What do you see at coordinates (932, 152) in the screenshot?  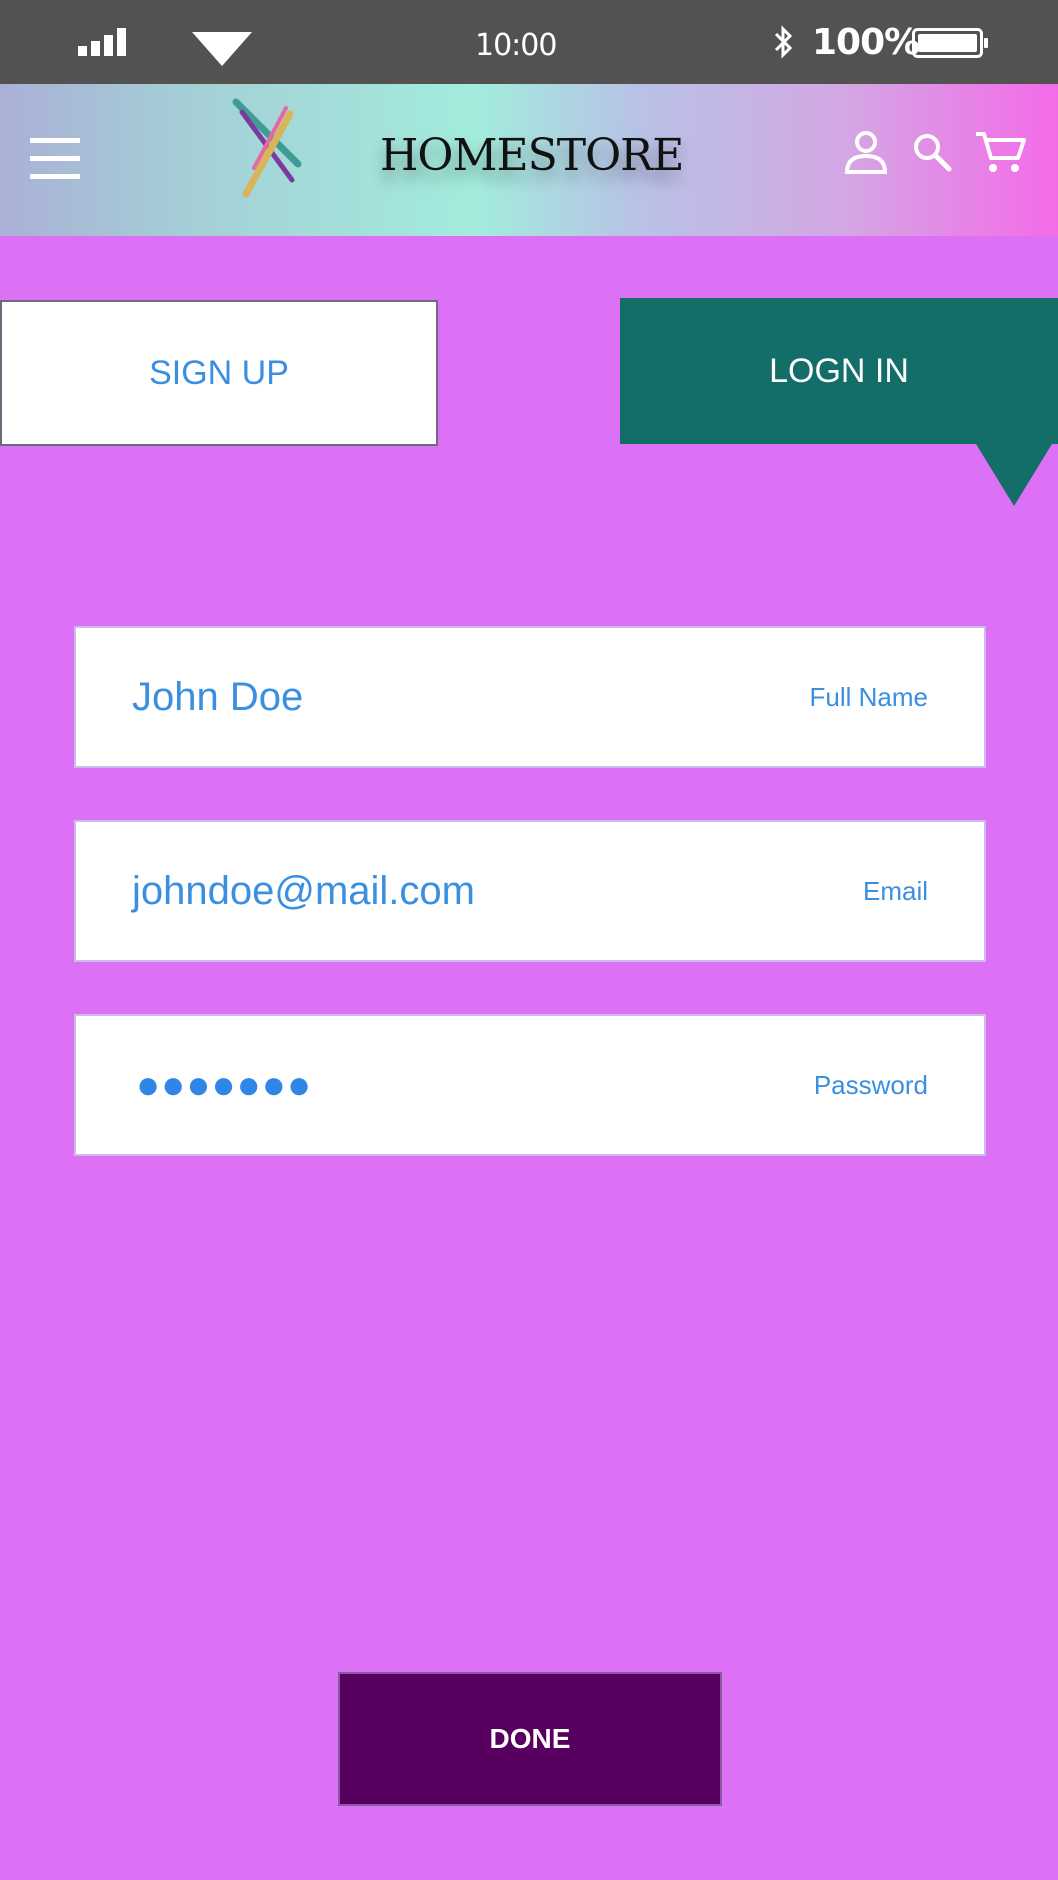 I see `search-icon` at bounding box center [932, 152].